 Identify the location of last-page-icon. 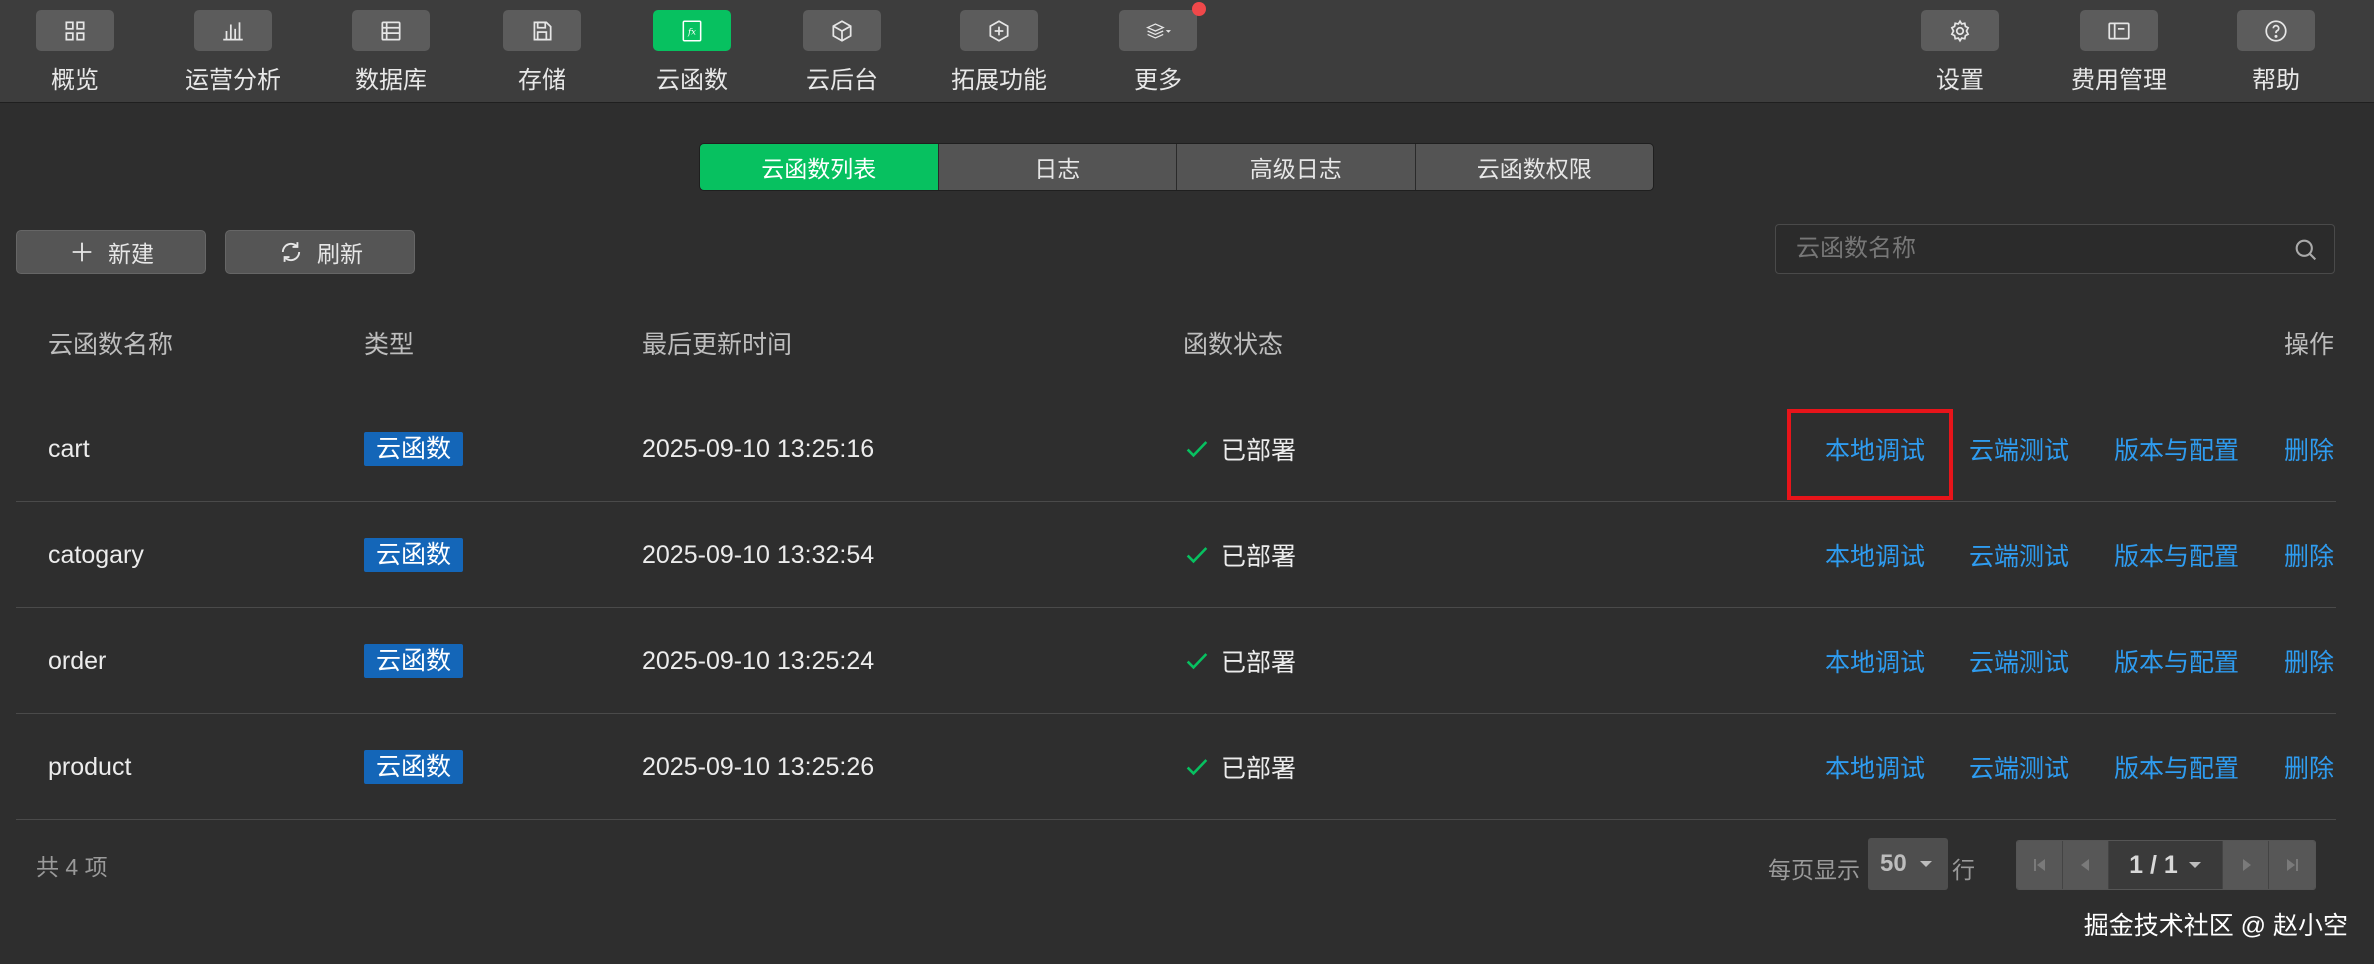
(2292, 865).